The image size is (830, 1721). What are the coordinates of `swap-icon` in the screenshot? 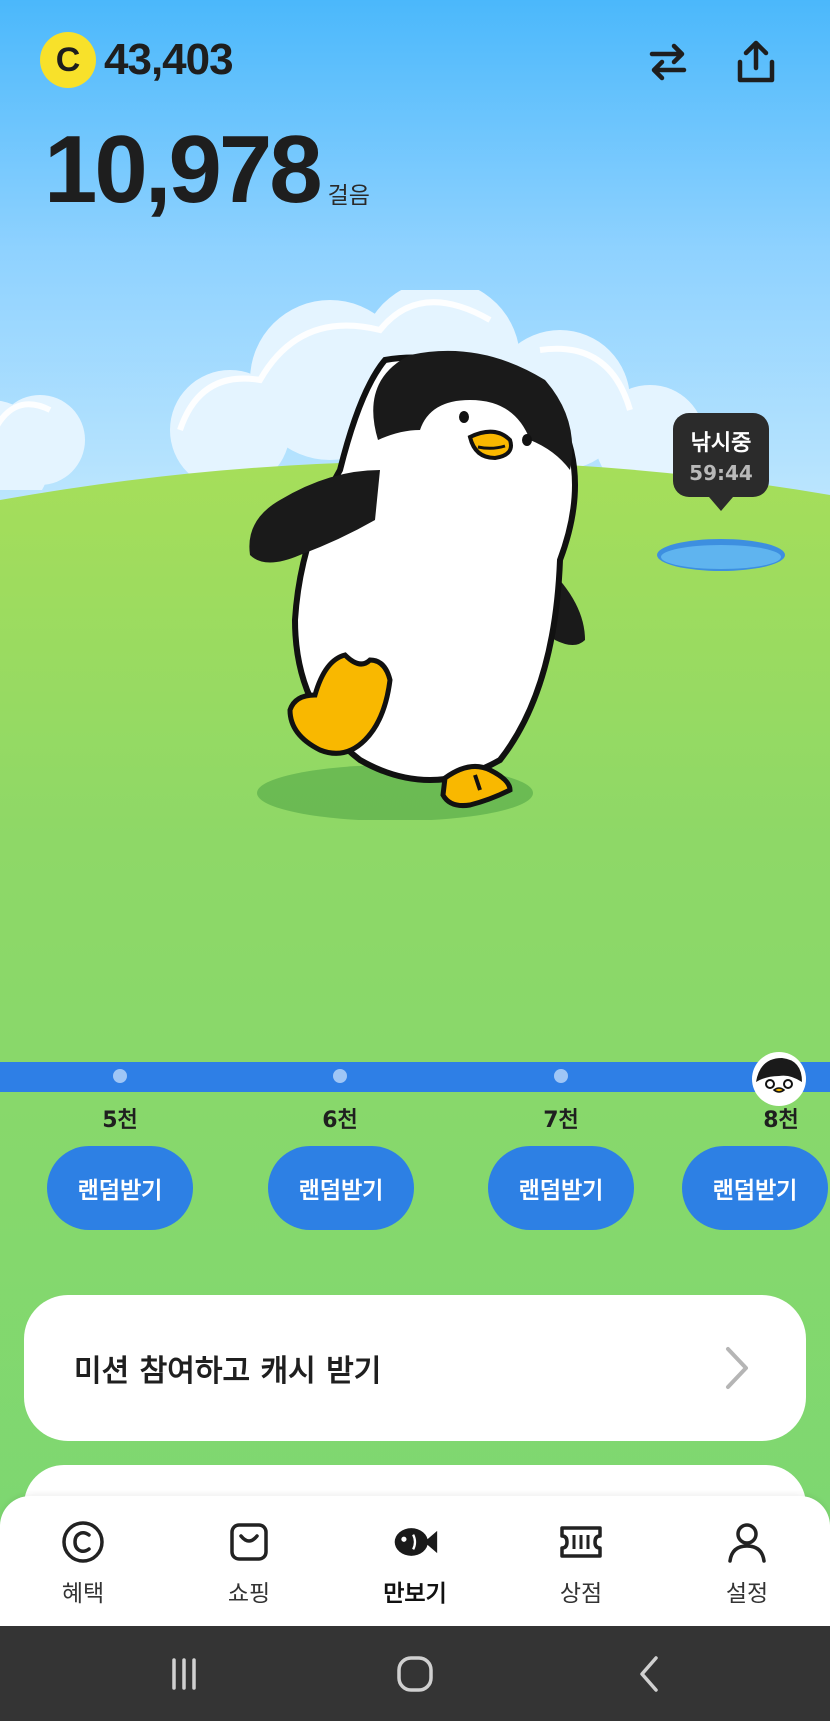 It's located at (668, 62).